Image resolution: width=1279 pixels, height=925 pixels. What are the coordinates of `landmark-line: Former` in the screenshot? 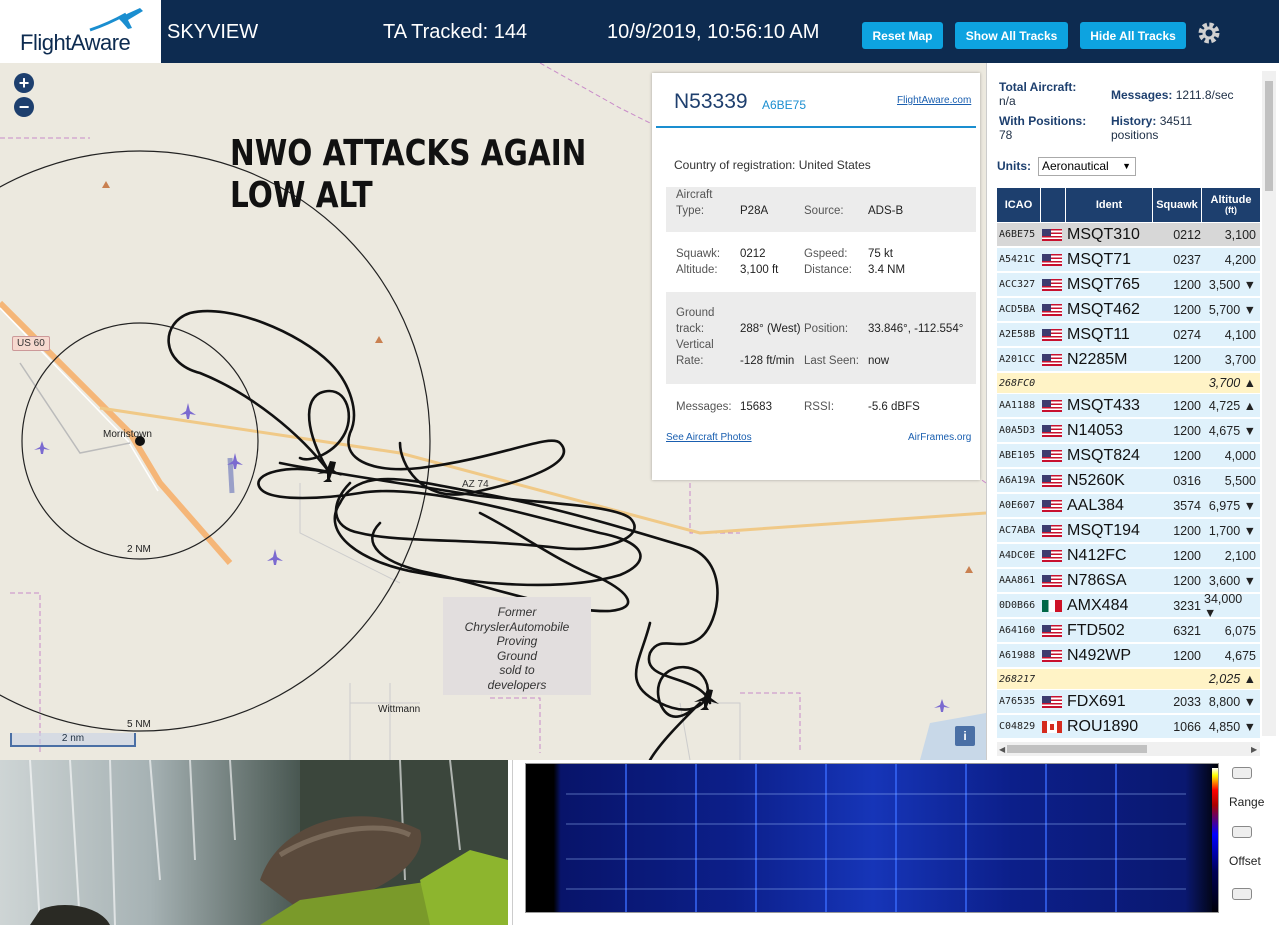 It's located at (517, 612).